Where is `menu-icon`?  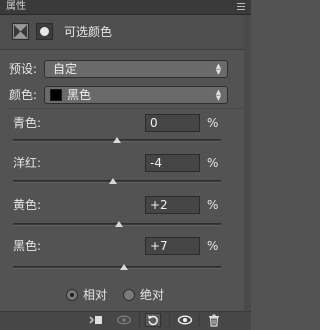 menu-icon is located at coordinates (241, 6).